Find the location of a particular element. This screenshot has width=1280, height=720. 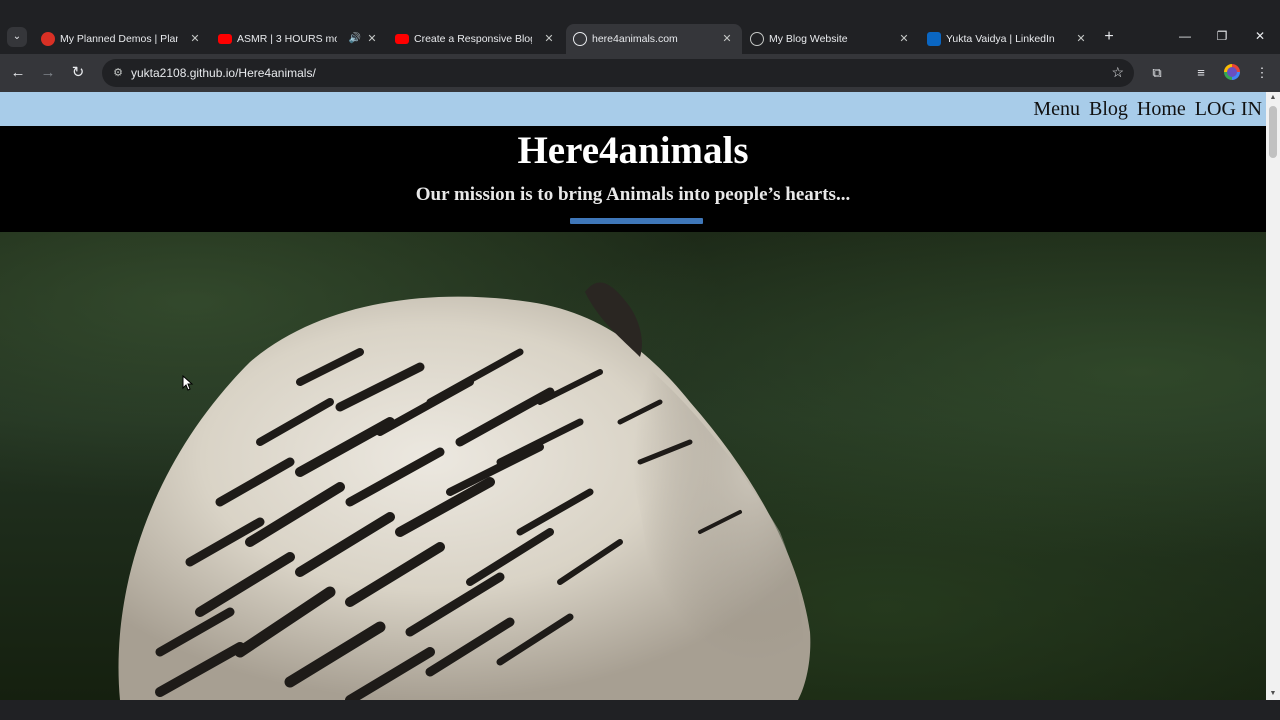

minimize-button: — is located at coordinates (1185, 36).